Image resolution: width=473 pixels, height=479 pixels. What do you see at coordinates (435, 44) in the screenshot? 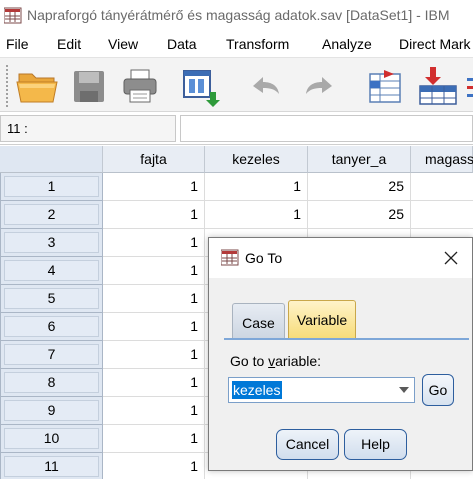
I see `menu-direct-marketing: Direct Mark` at bounding box center [435, 44].